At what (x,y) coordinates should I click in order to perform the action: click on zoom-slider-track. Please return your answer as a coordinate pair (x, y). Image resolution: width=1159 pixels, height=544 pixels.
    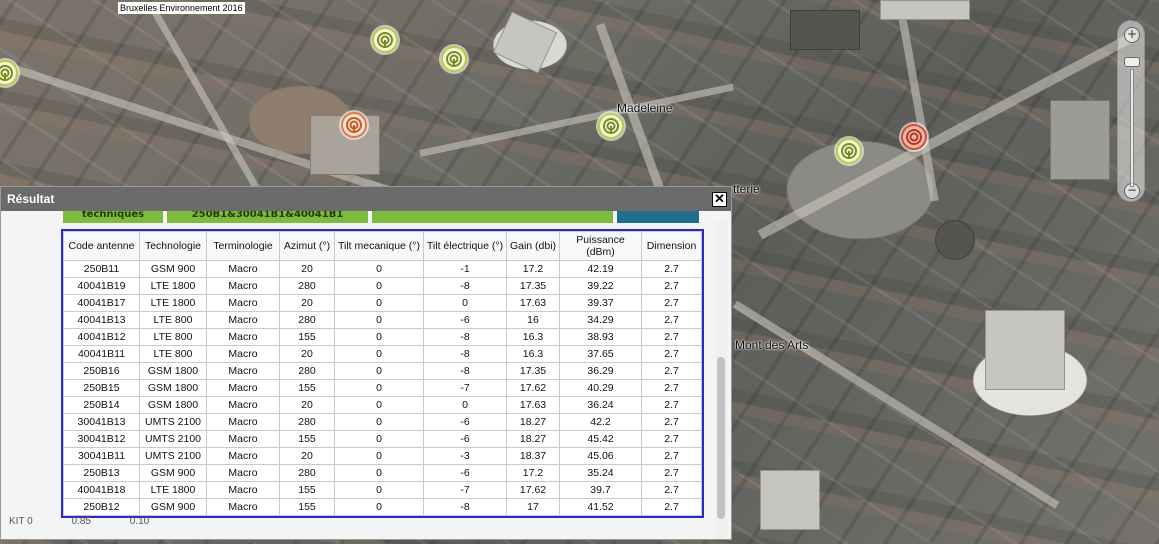
    Looking at the image, I should click on (1132, 128).